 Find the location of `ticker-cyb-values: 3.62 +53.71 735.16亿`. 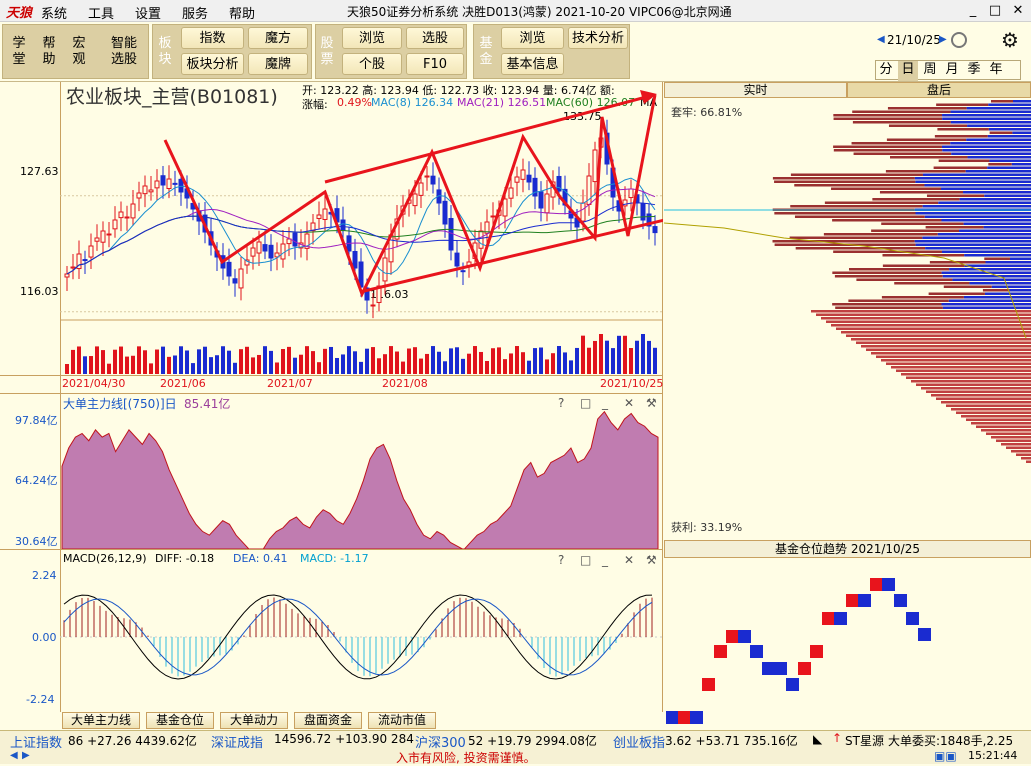

ticker-cyb-values: 3.62 +53.71 735.16亿 is located at coordinates (731, 741).